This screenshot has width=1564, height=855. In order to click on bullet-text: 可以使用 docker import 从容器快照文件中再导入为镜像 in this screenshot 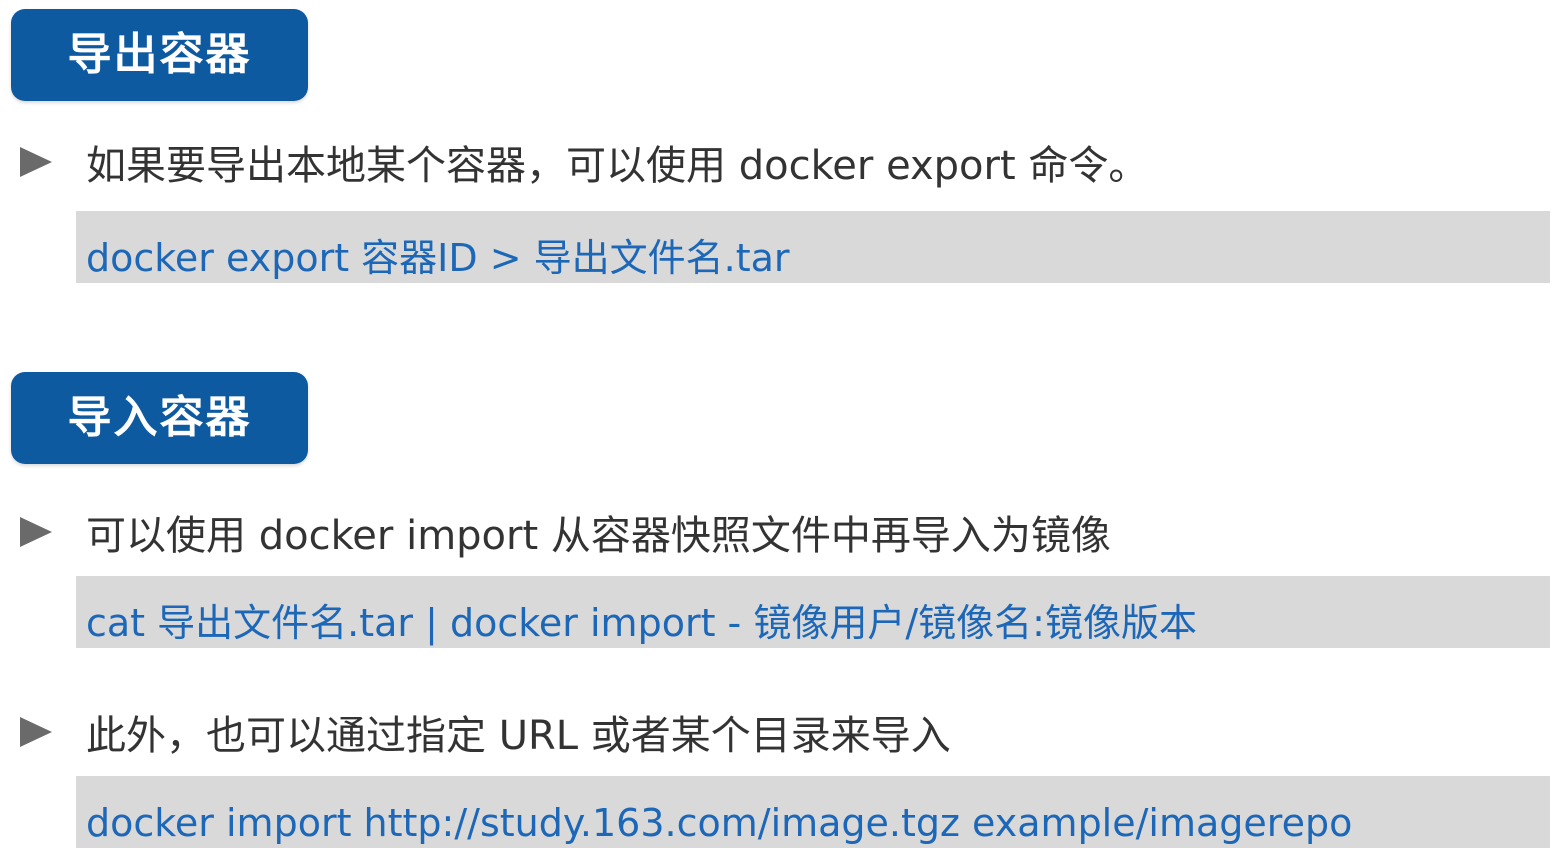, I will do `click(598, 536)`.